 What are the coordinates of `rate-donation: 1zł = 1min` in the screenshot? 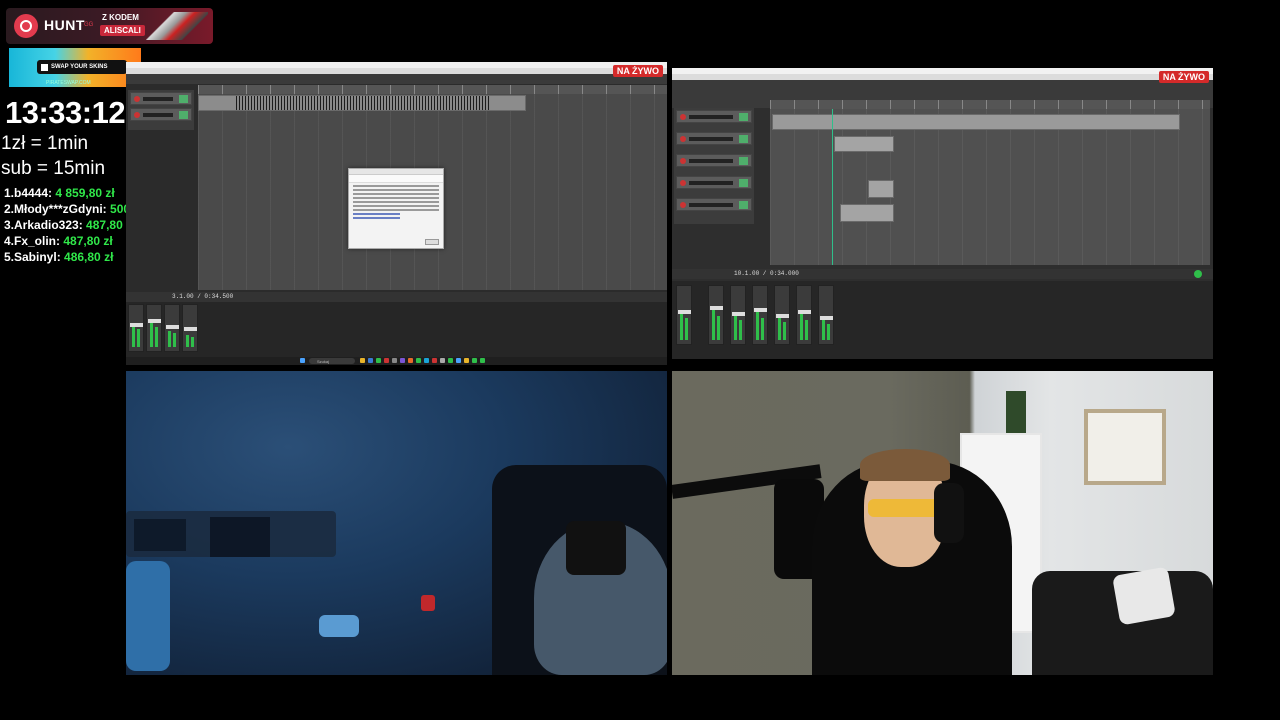 It's located at (45, 143).